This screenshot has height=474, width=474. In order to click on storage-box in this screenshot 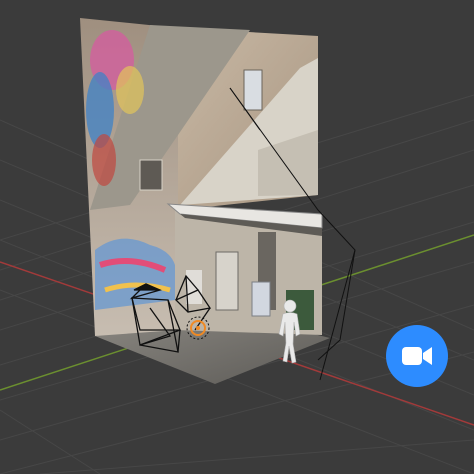, I will do `click(261, 299)`.